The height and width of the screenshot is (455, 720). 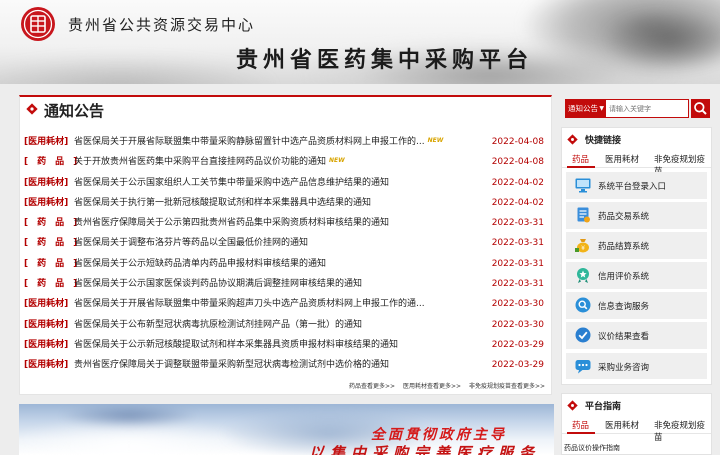 What do you see at coordinates (162, 25) in the screenshot?
I see `org-name: 贵州省公共资源交易中心` at bounding box center [162, 25].